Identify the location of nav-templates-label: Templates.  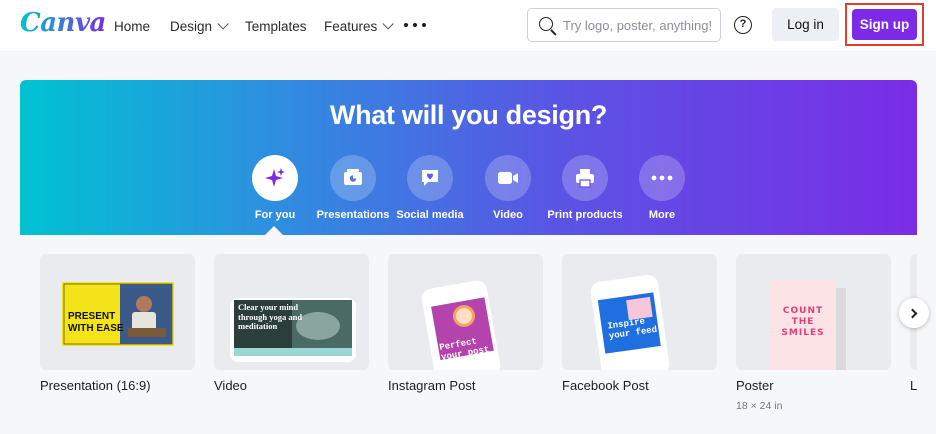
(276, 26).